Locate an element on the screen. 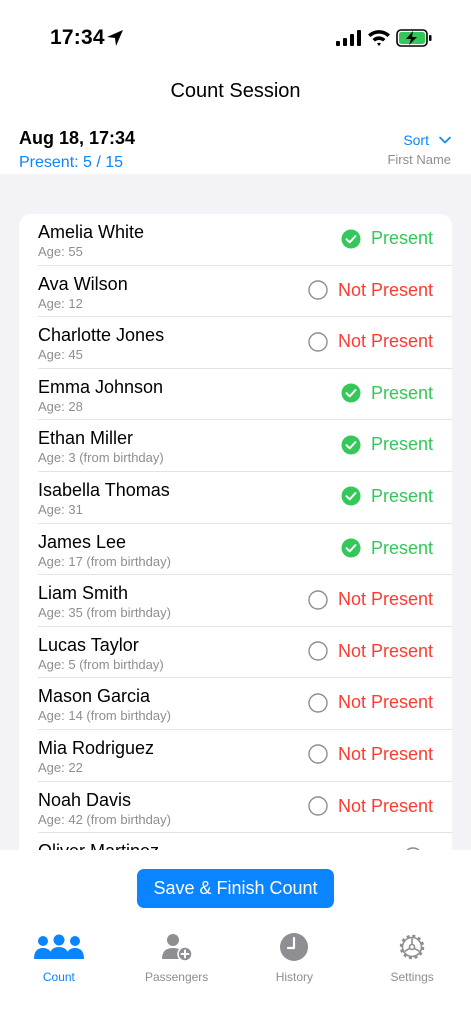  passenger-age: Age: 31 is located at coordinates (60, 509).